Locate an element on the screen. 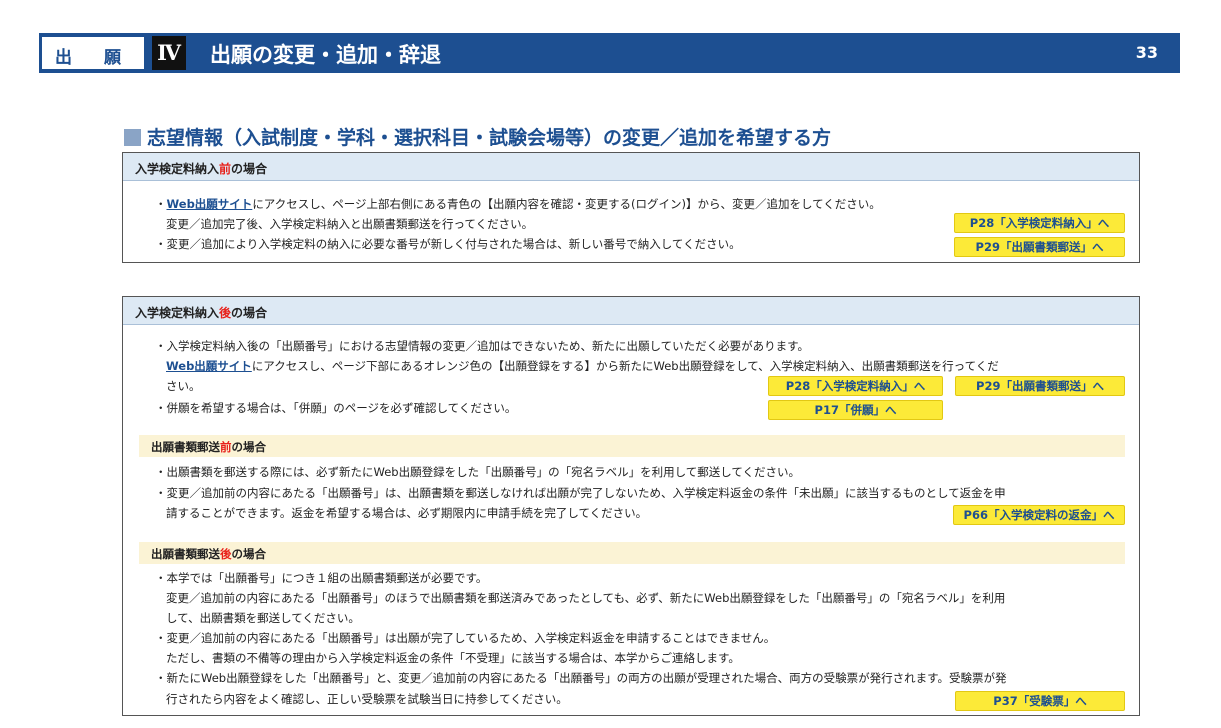 This screenshot has width=1221, height=728. after-mailing-heading: 出願書類郵送後の場合 is located at coordinates (632, 553).